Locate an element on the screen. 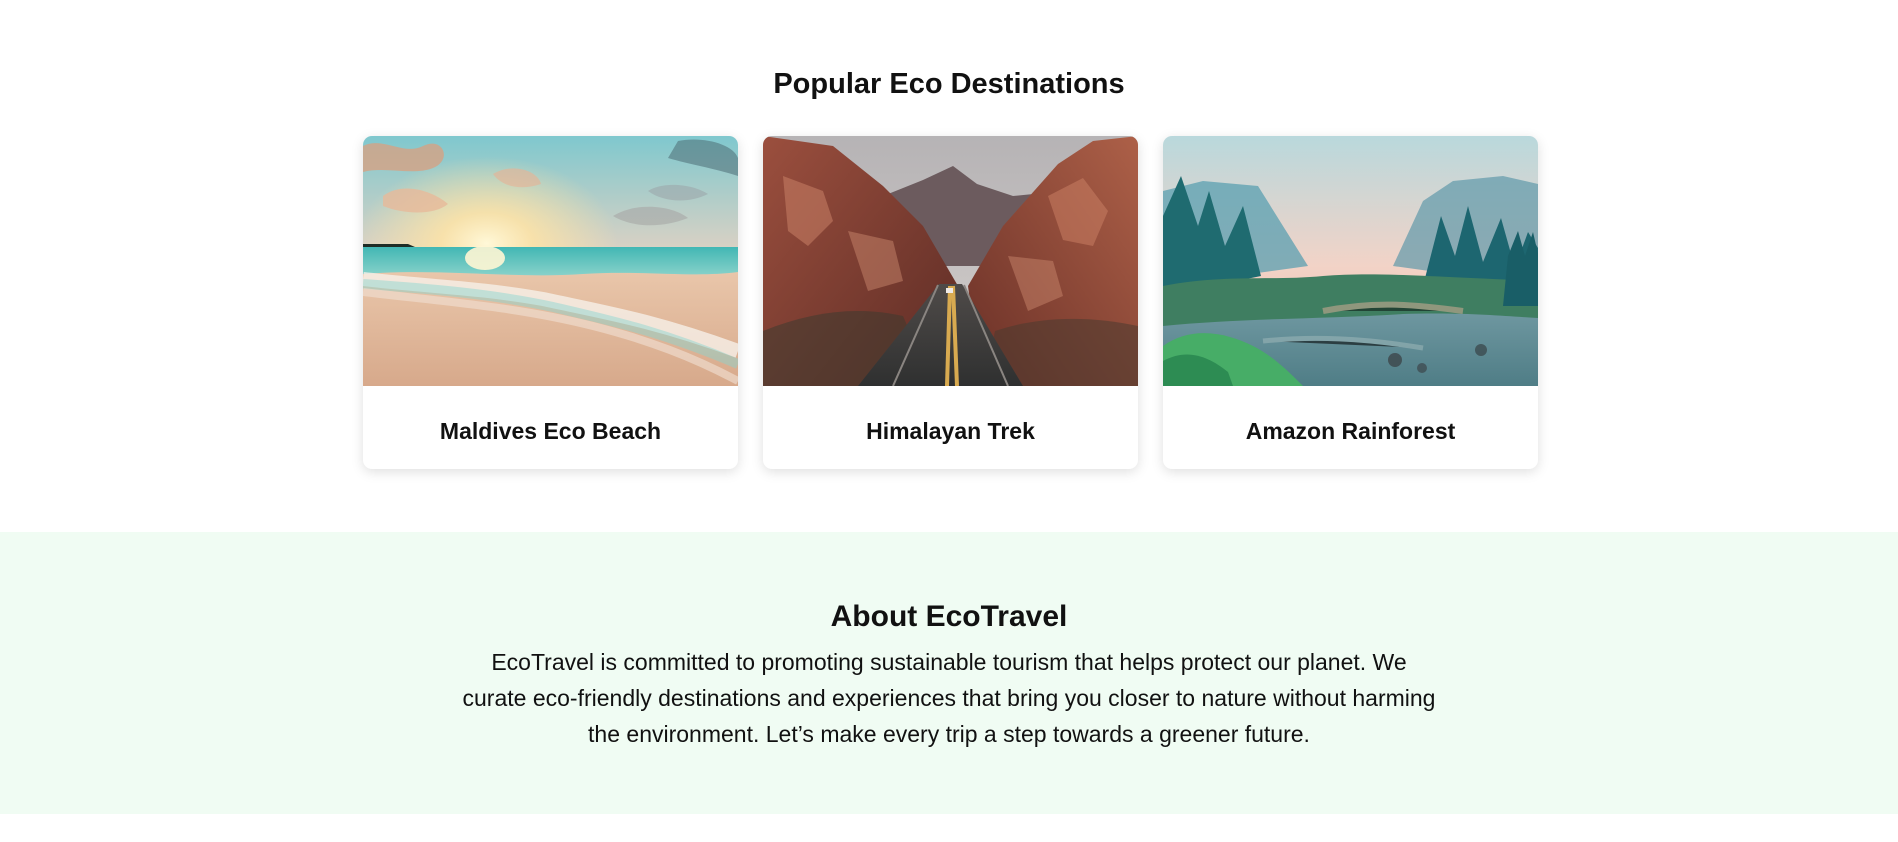 The image size is (1898, 842). destination-card-maldives: Maldives Eco Beach is located at coordinates (550, 302).